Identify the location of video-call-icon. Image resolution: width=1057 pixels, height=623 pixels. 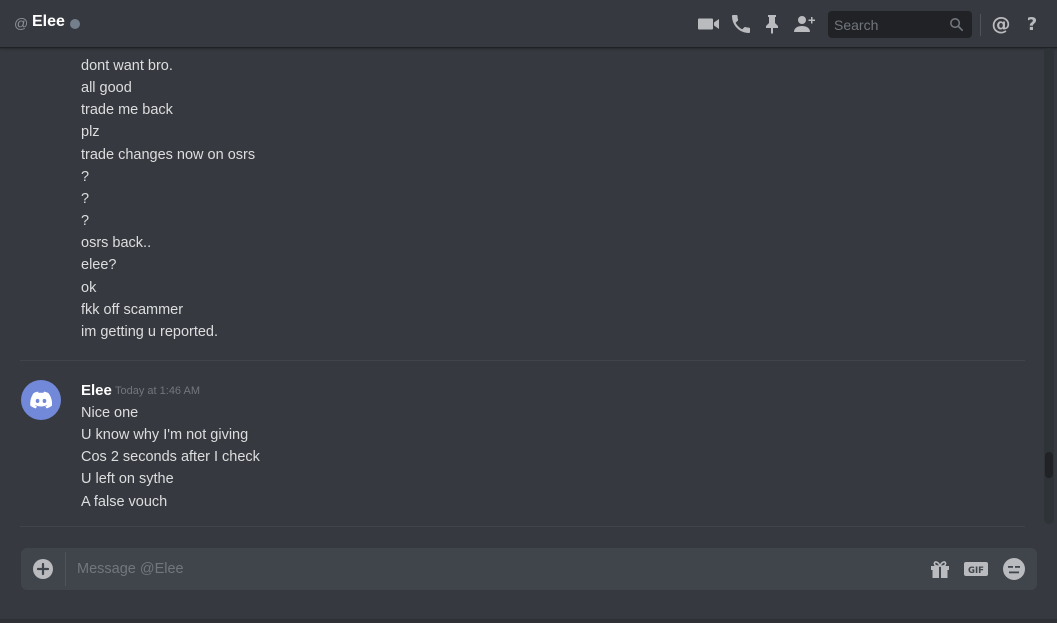
(709, 24).